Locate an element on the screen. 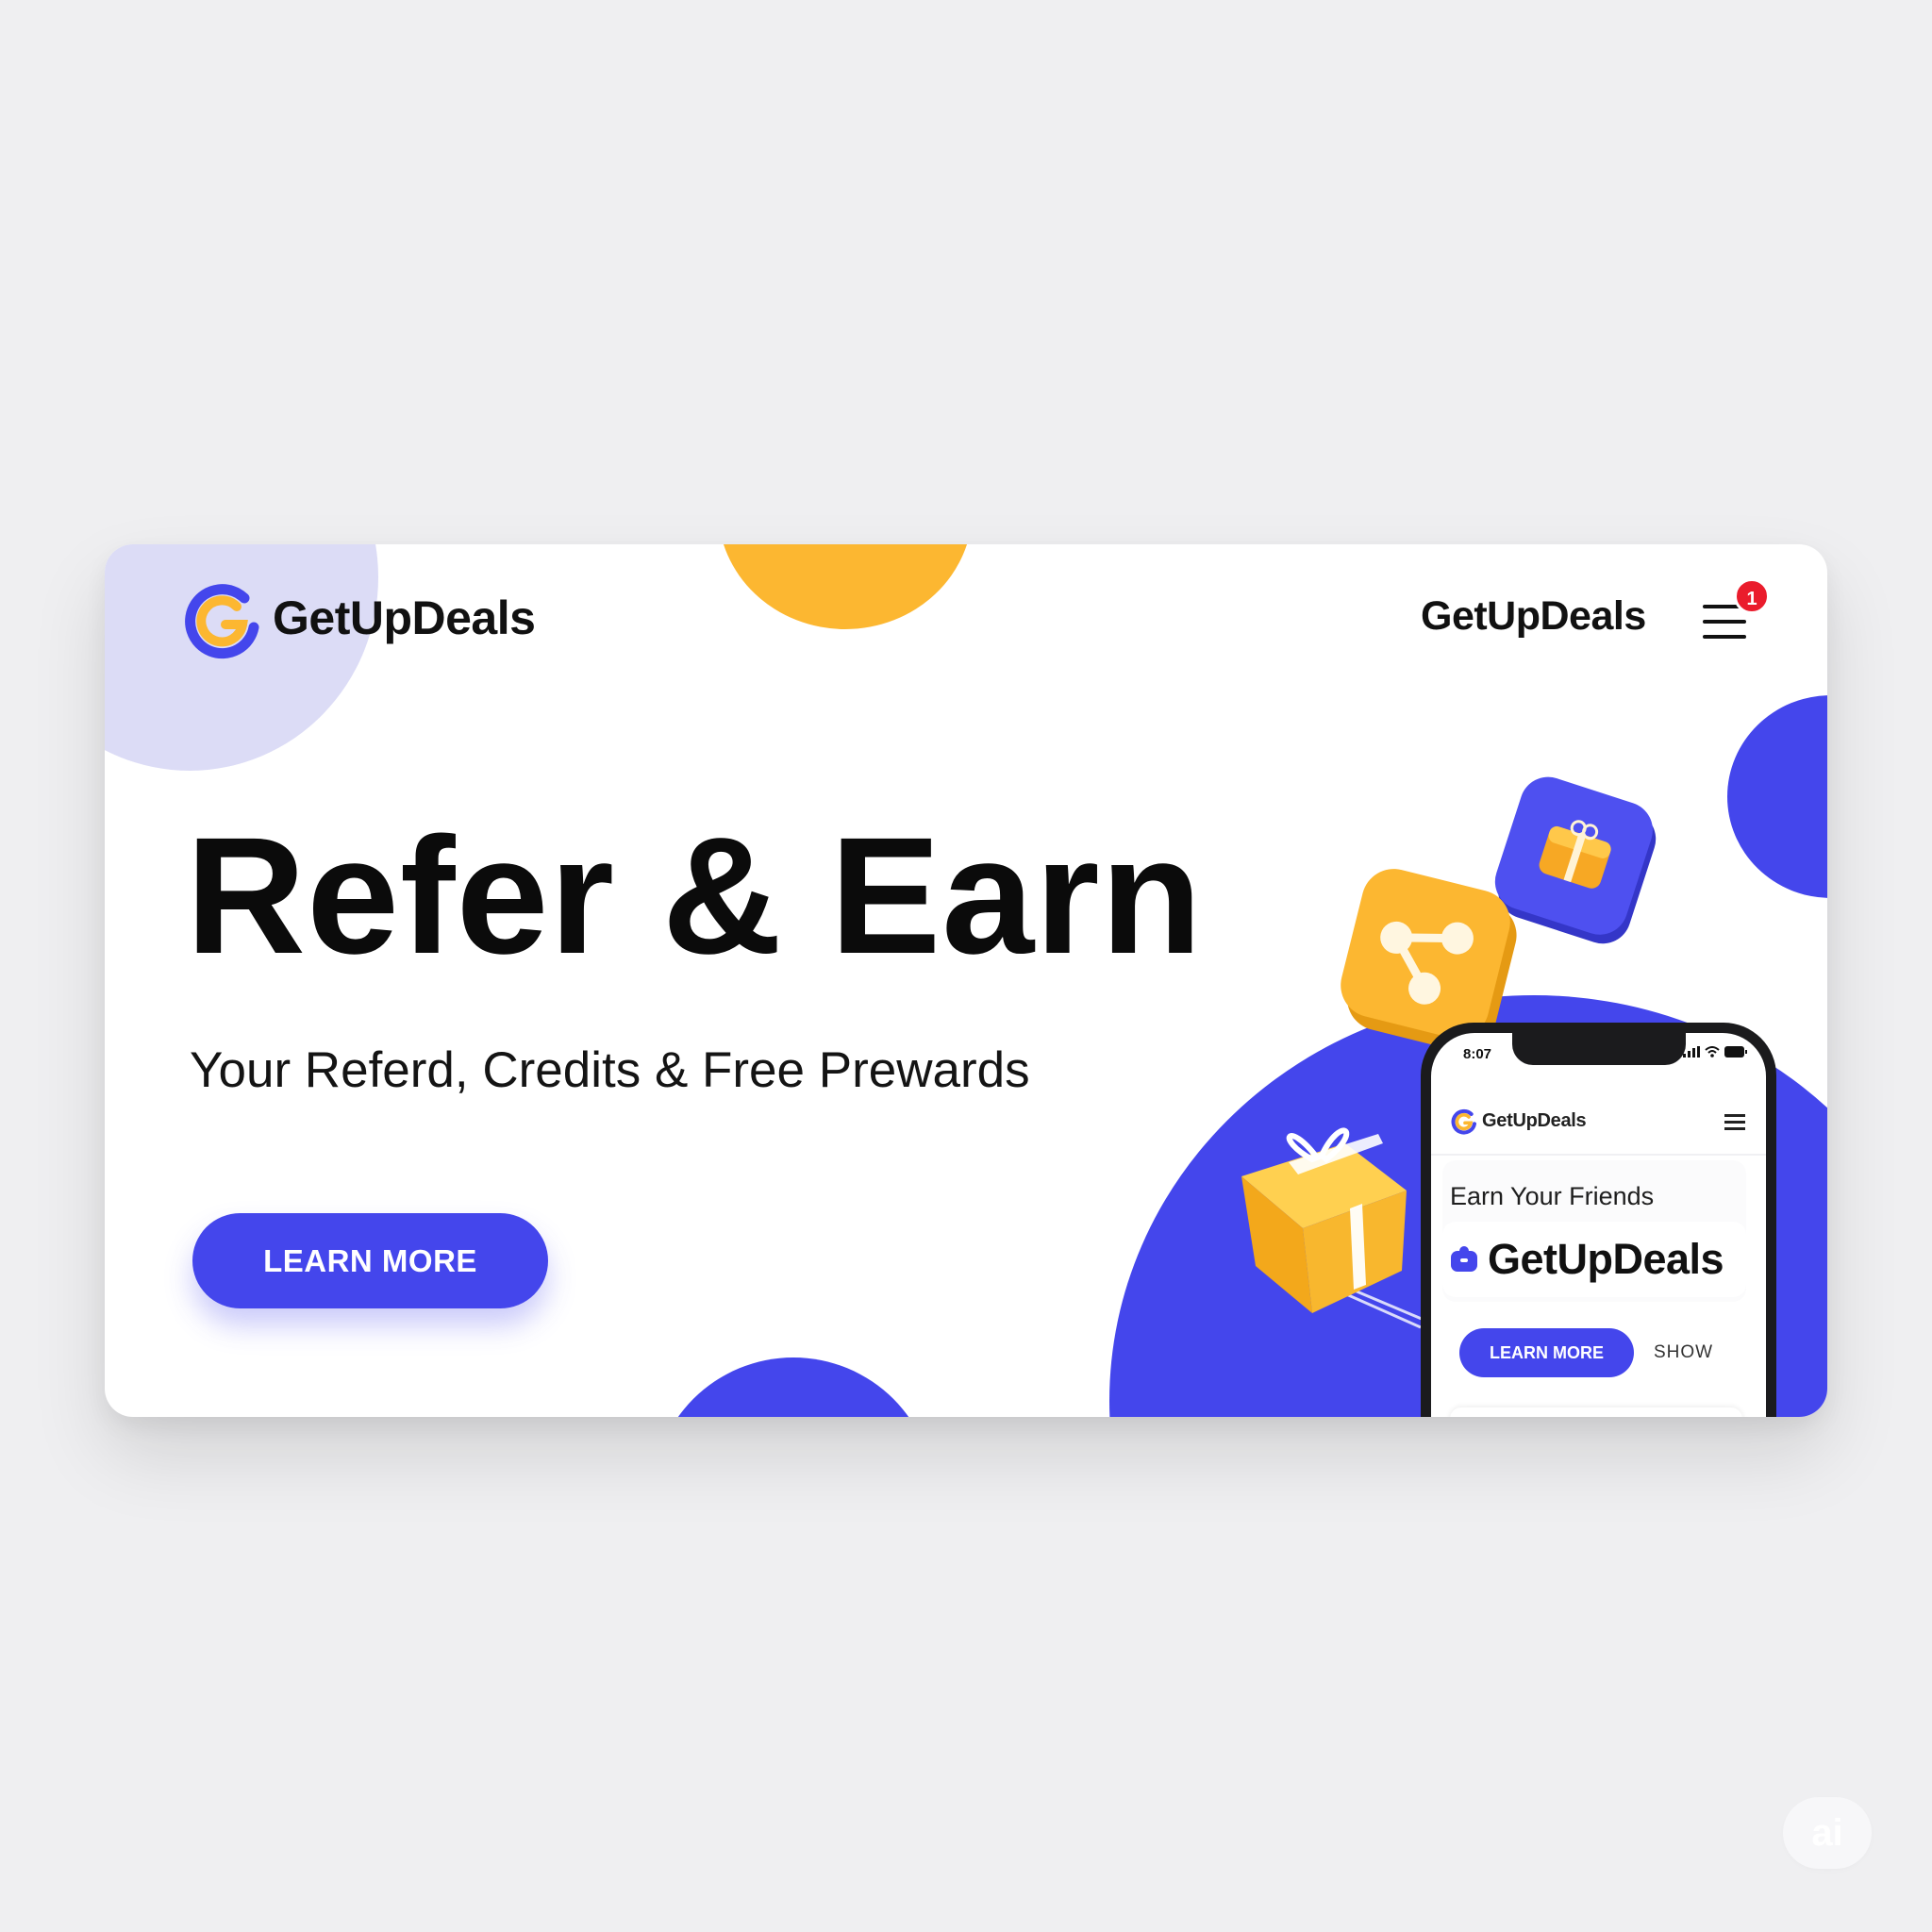 This screenshot has width=1932, height=1932. wallet-icon is located at coordinates (1464, 1259).